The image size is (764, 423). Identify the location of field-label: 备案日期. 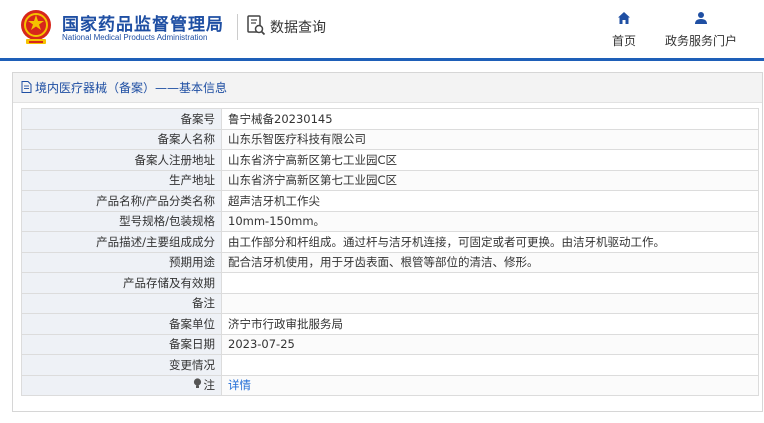
(121, 344).